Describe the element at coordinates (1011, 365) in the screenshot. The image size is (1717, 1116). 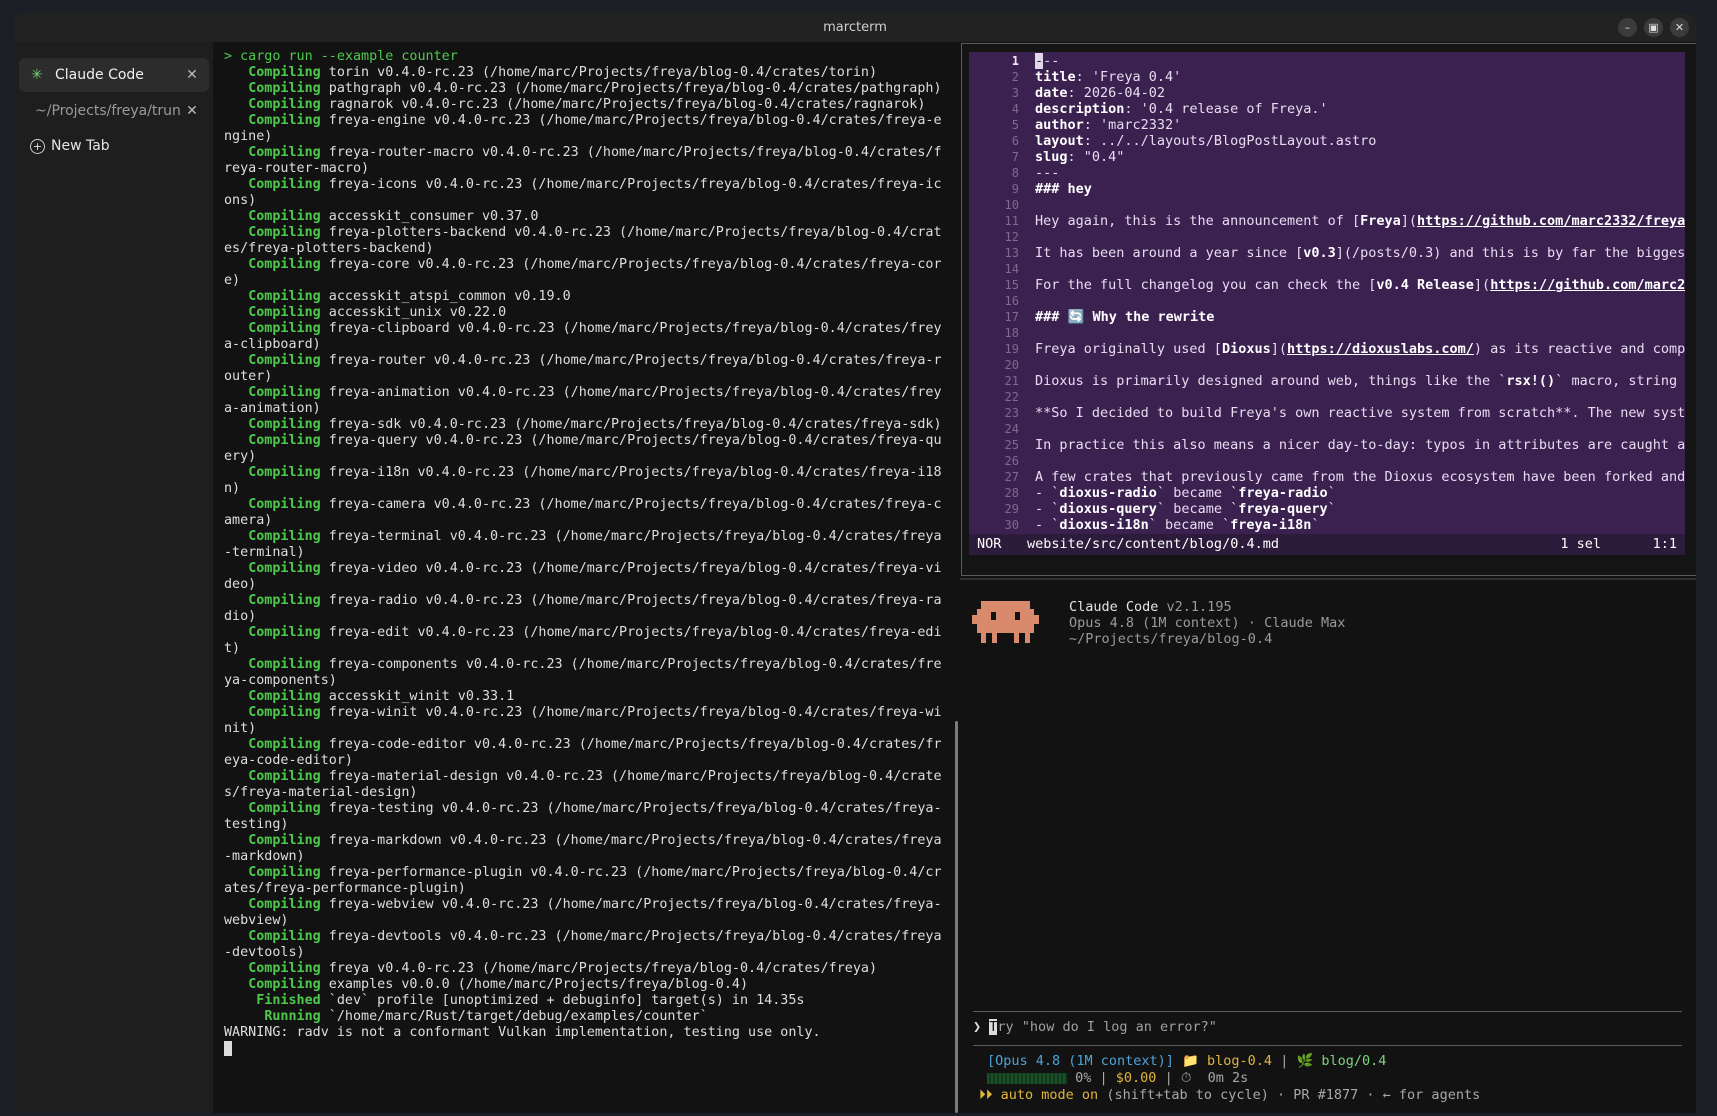
I see `line-number: 20` at that location.